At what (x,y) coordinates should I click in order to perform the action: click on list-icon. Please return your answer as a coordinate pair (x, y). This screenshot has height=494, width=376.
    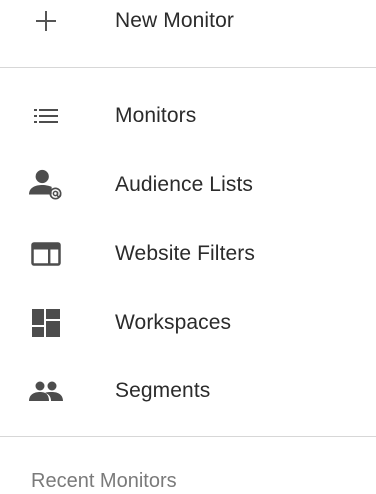
    Looking at the image, I should click on (46, 116).